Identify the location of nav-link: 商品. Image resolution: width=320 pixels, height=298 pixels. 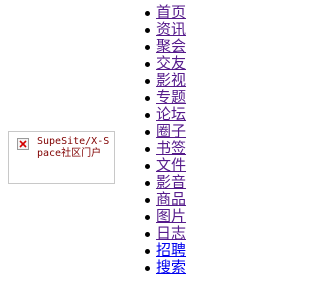
(171, 199).